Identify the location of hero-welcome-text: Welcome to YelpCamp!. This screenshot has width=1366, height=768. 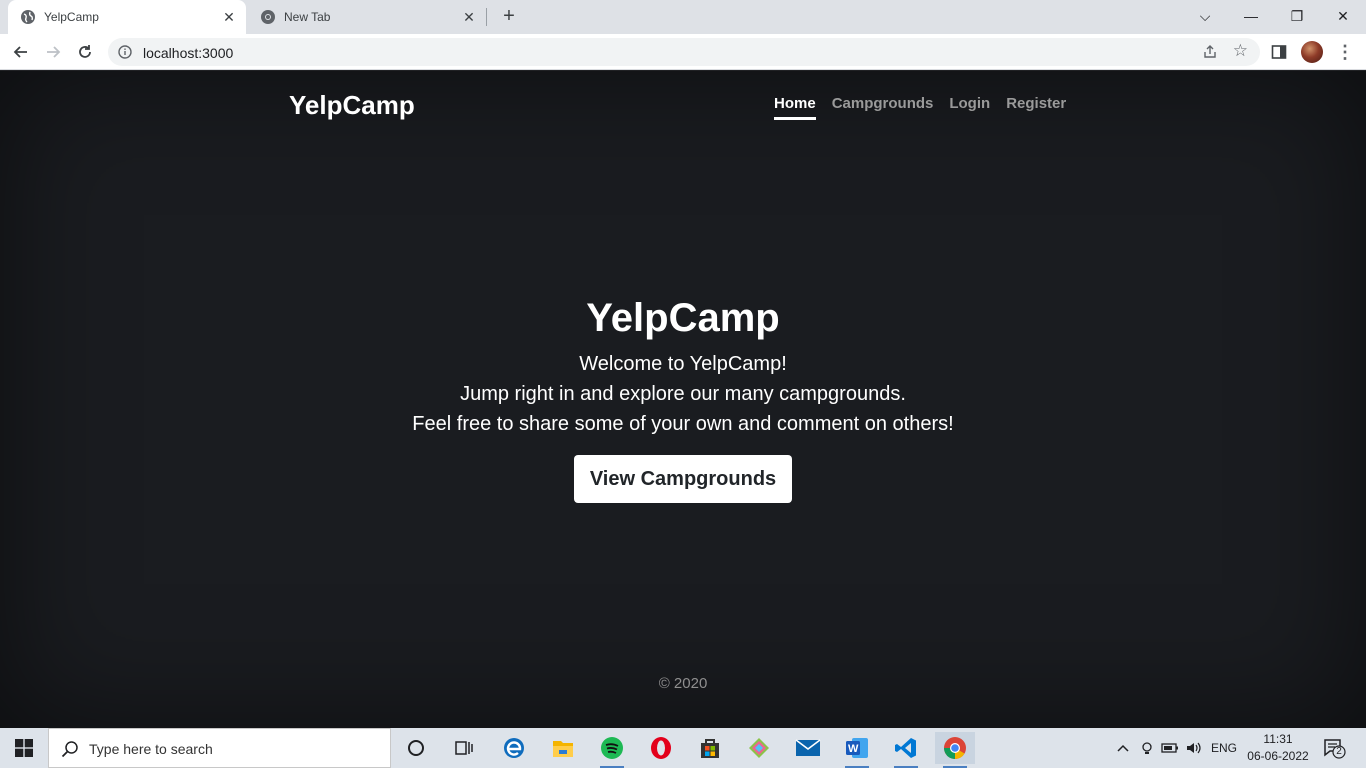
(683, 364).